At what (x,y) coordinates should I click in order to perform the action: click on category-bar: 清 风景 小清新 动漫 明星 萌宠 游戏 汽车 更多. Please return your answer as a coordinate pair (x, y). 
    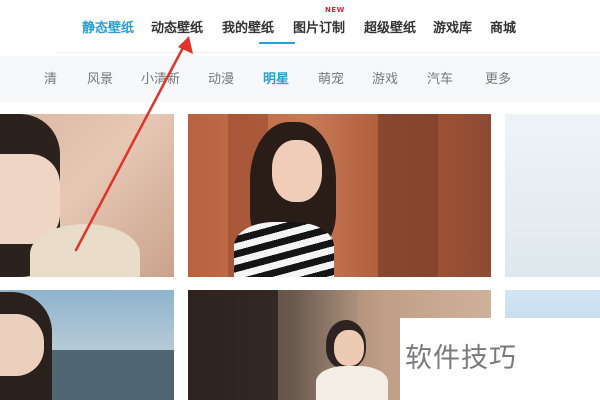
    Looking at the image, I should click on (300, 79).